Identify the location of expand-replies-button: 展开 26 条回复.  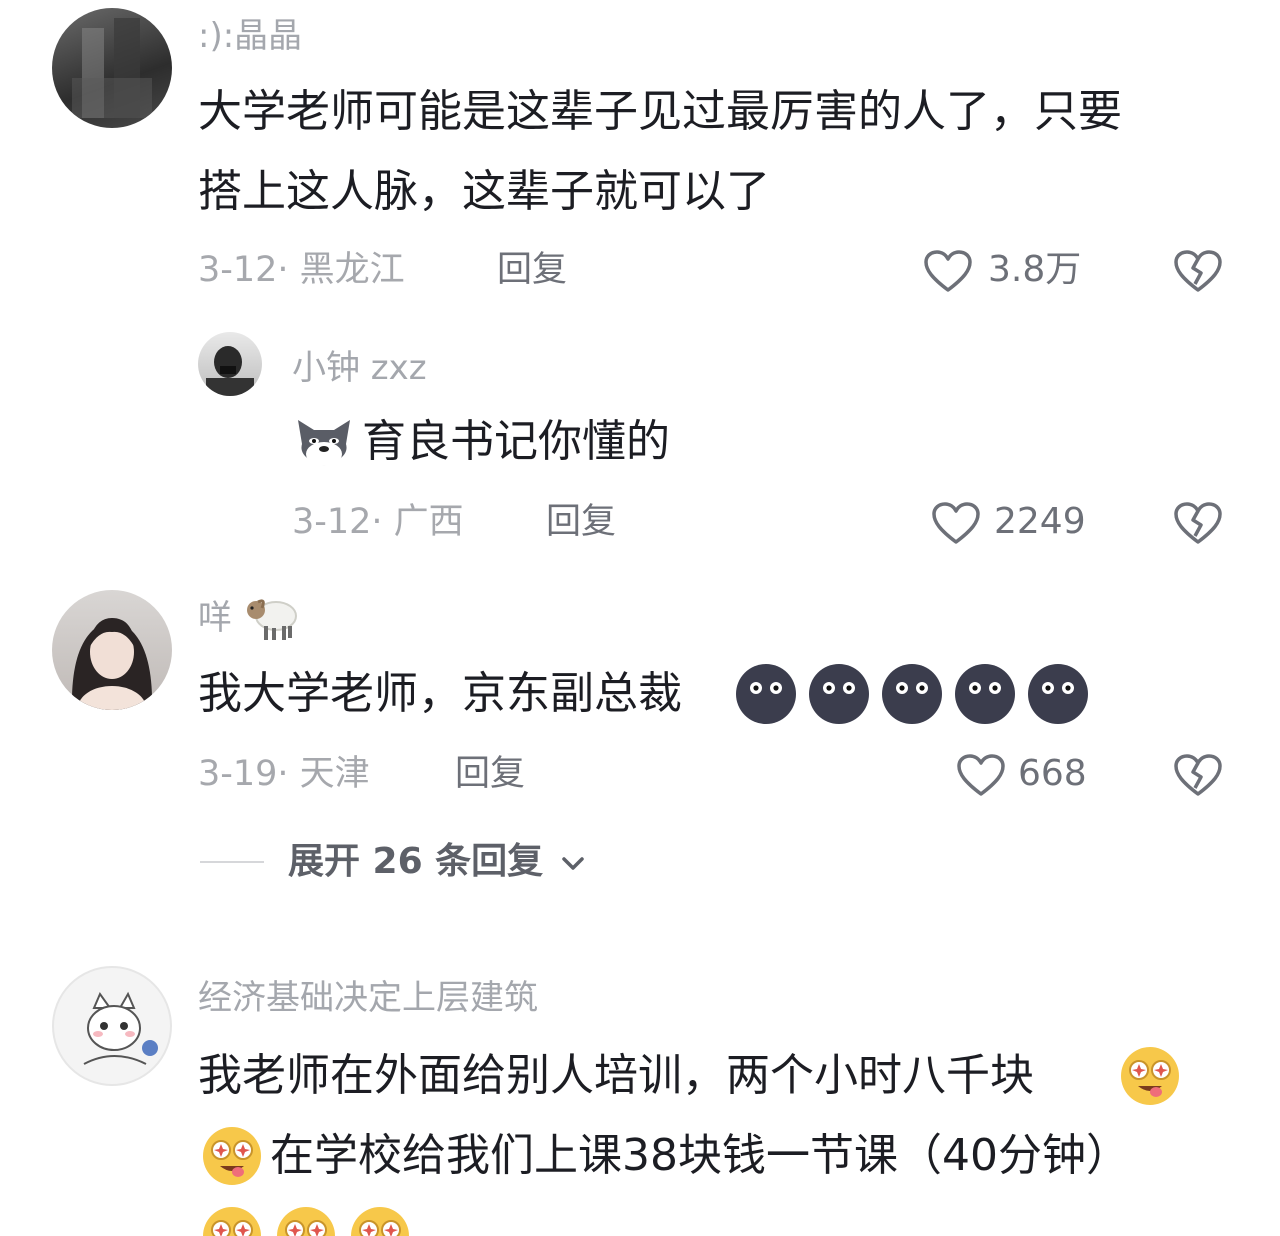
(437, 862).